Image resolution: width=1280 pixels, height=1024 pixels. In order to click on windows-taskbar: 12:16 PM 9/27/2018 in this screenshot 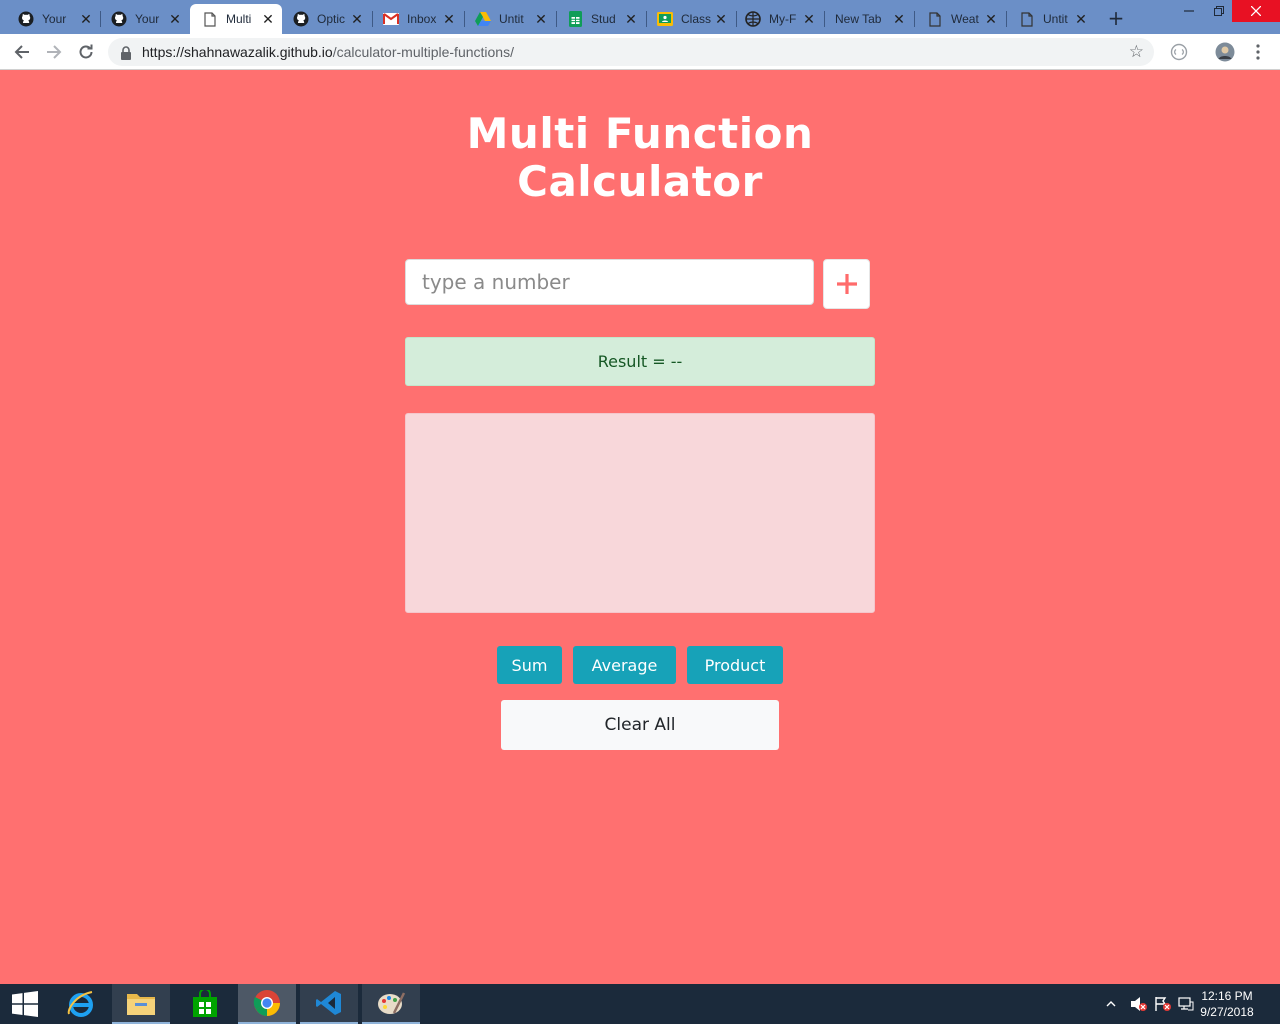, I will do `click(640, 1004)`.